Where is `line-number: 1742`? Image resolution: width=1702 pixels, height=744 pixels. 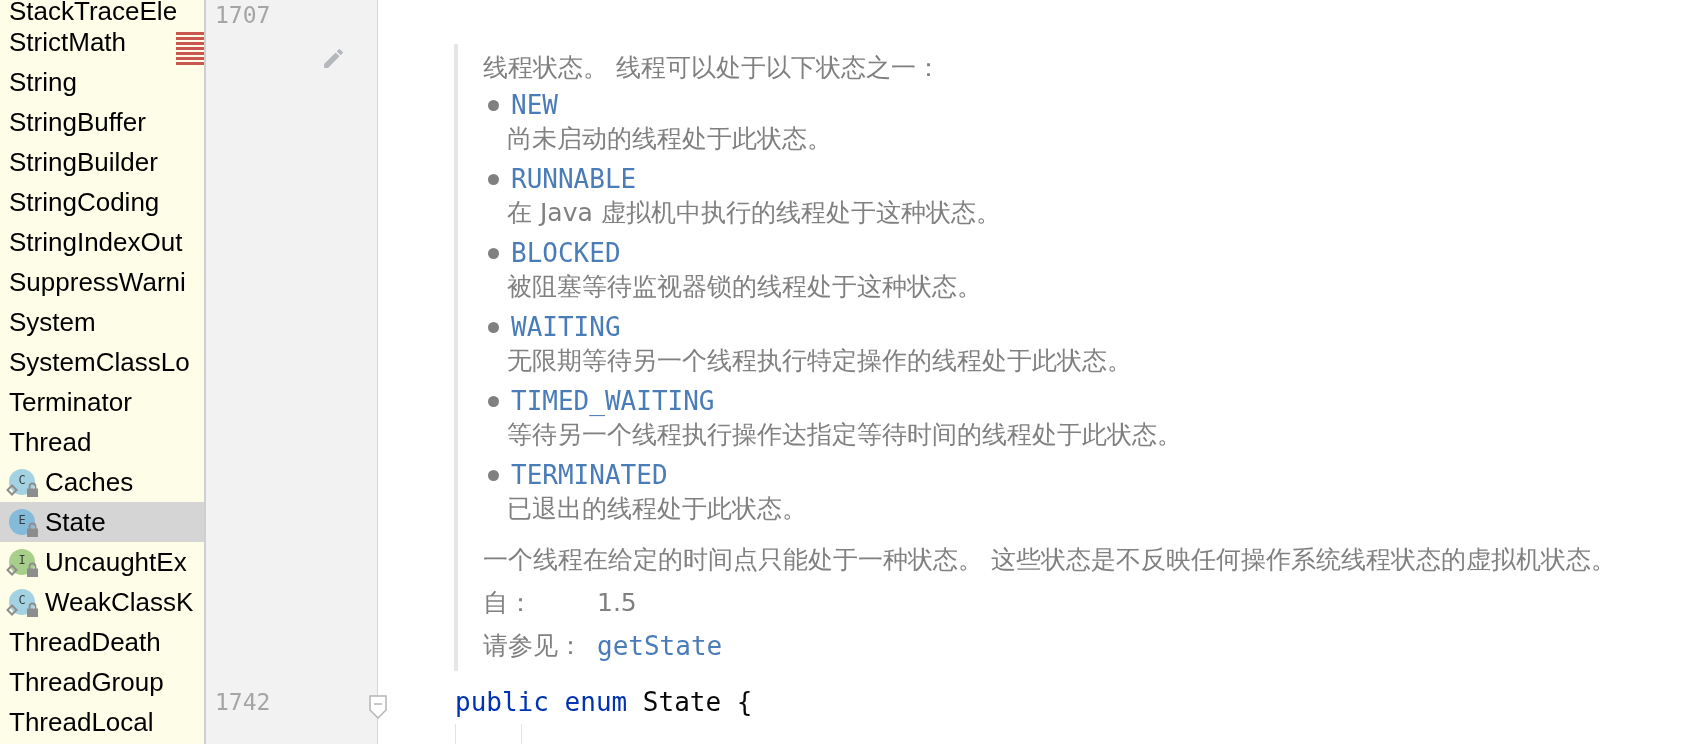 line-number: 1742 is located at coordinates (243, 702).